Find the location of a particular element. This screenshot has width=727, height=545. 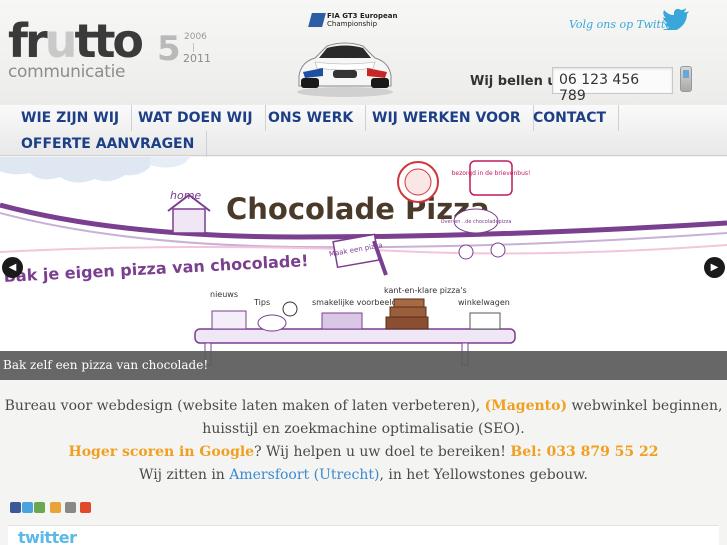

facebook-icon is located at coordinates (15, 507).